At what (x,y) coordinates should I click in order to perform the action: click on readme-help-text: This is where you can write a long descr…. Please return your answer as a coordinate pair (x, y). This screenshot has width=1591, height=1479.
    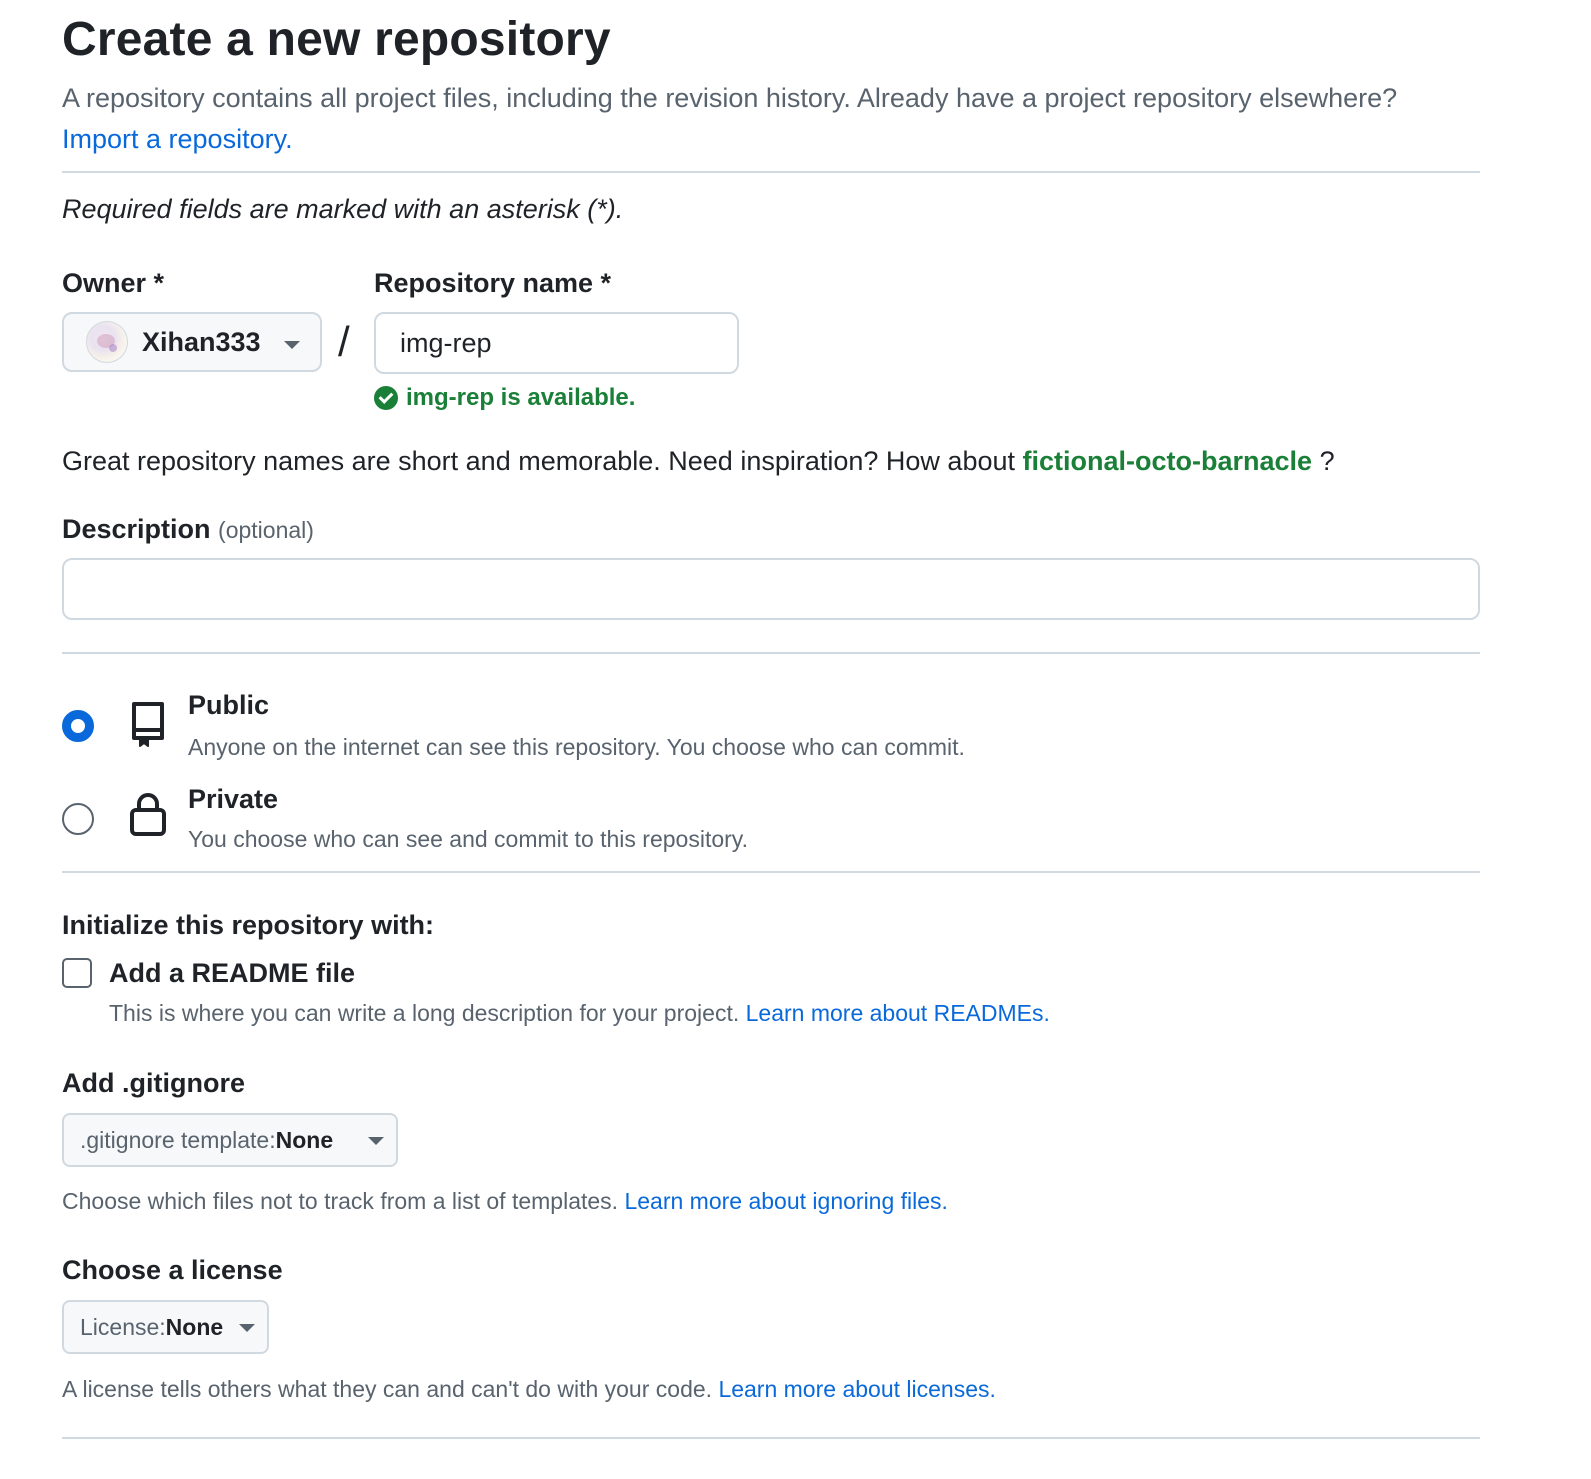
    Looking at the image, I should click on (424, 1013).